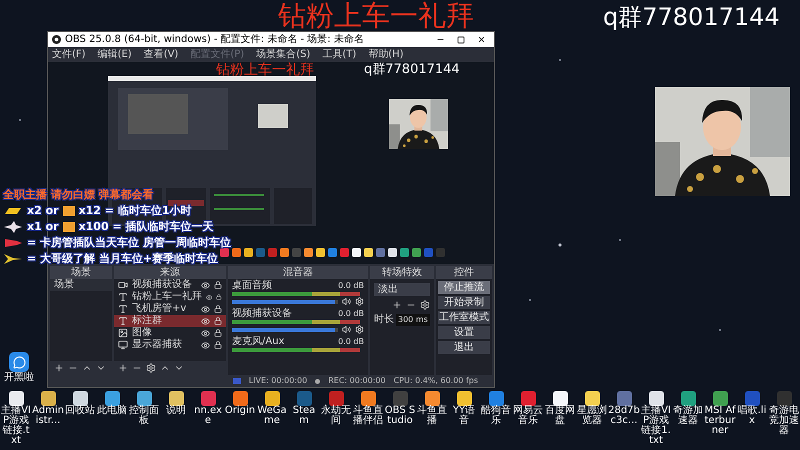 Image resolution: width=800 pixels, height=450 pixels. I want to click on menu-item: 工具(T), so click(339, 54).